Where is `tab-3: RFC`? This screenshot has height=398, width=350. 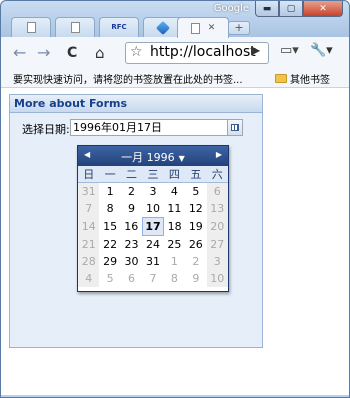
tab-3: RFC is located at coordinates (119, 27).